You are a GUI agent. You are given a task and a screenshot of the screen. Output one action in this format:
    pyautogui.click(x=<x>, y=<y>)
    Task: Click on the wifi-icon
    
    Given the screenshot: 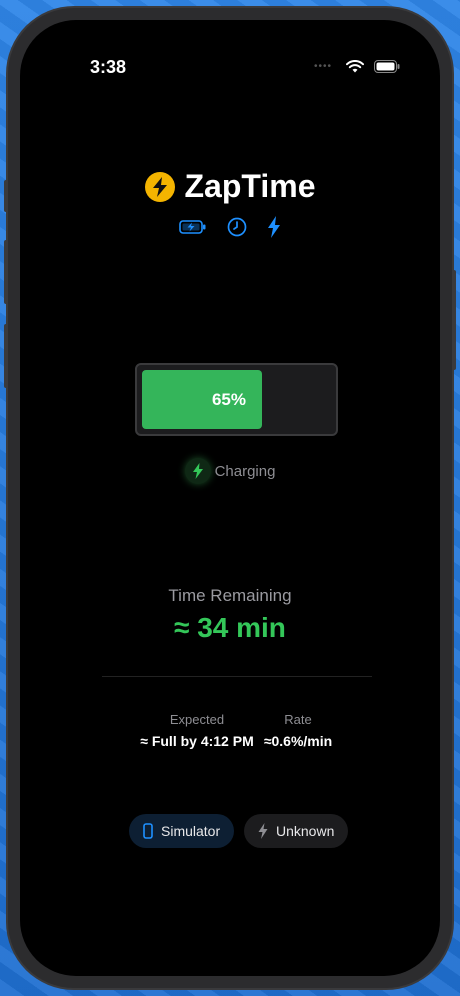 What is the action you would take?
    pyautogui.click(x=355, y=66)
    